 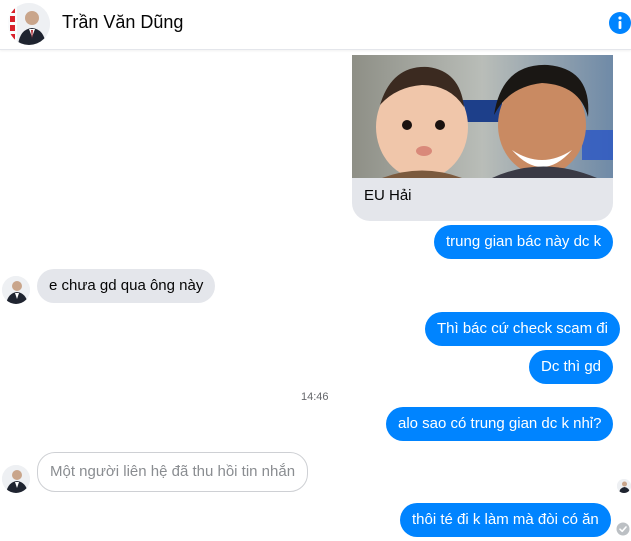 I want to click on message-outgoing: thôi té đi k làm mà đòi có ăn, so click(x=505, y=520).